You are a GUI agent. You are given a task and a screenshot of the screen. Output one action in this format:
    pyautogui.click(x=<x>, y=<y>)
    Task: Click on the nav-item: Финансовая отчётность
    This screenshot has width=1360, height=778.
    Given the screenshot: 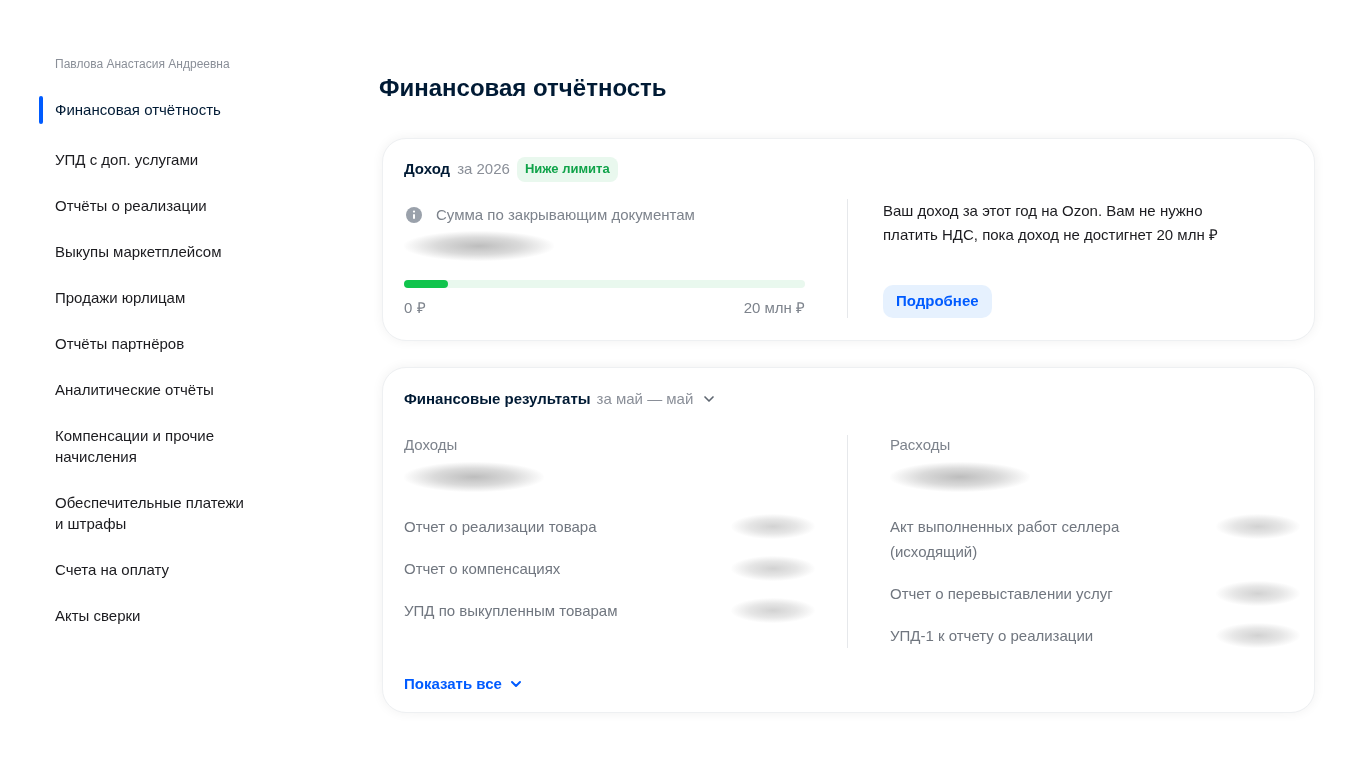 What is the action you would take?
    pyautogui.click(x=154, y=109)
    